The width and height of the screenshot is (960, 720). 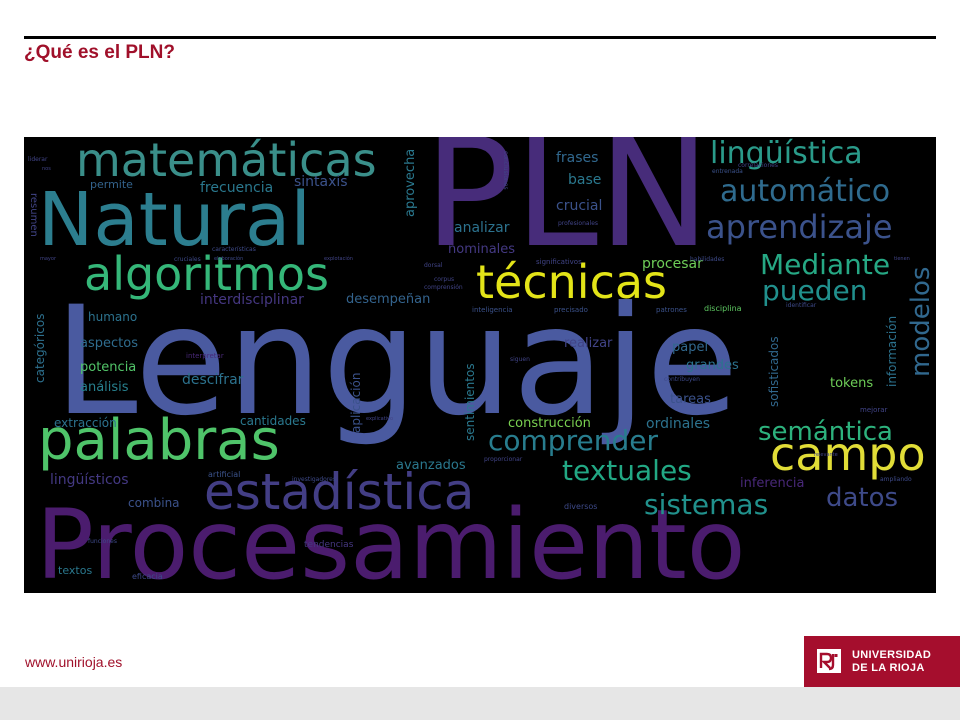 I want to click on word-funciones: funciones, so click(x=102, y=541).